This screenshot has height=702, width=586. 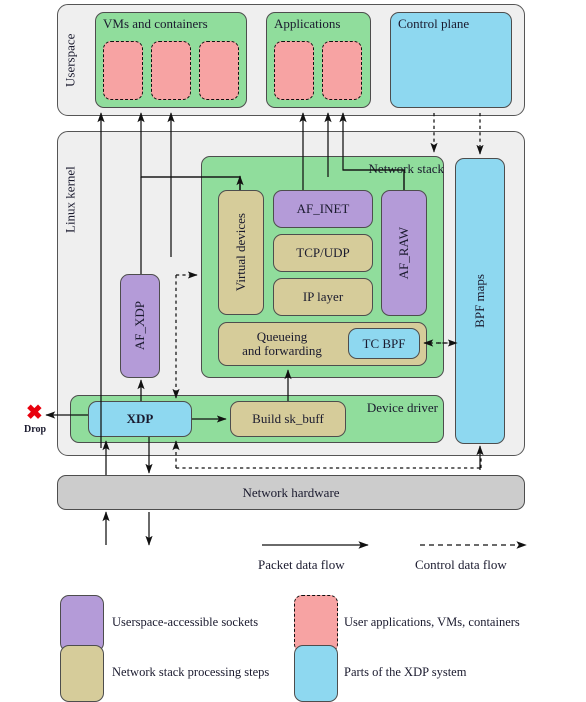 I want to click on bpf-maps-label: BPF maps, so click(x=479, y=301).